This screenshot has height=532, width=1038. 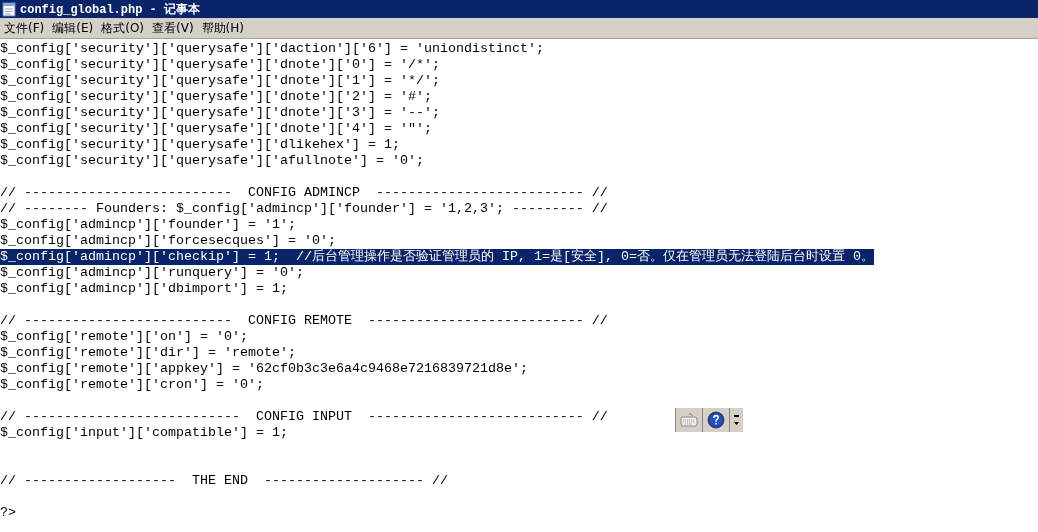 I want to click on notepad-icon, so click(x=9, y=9).